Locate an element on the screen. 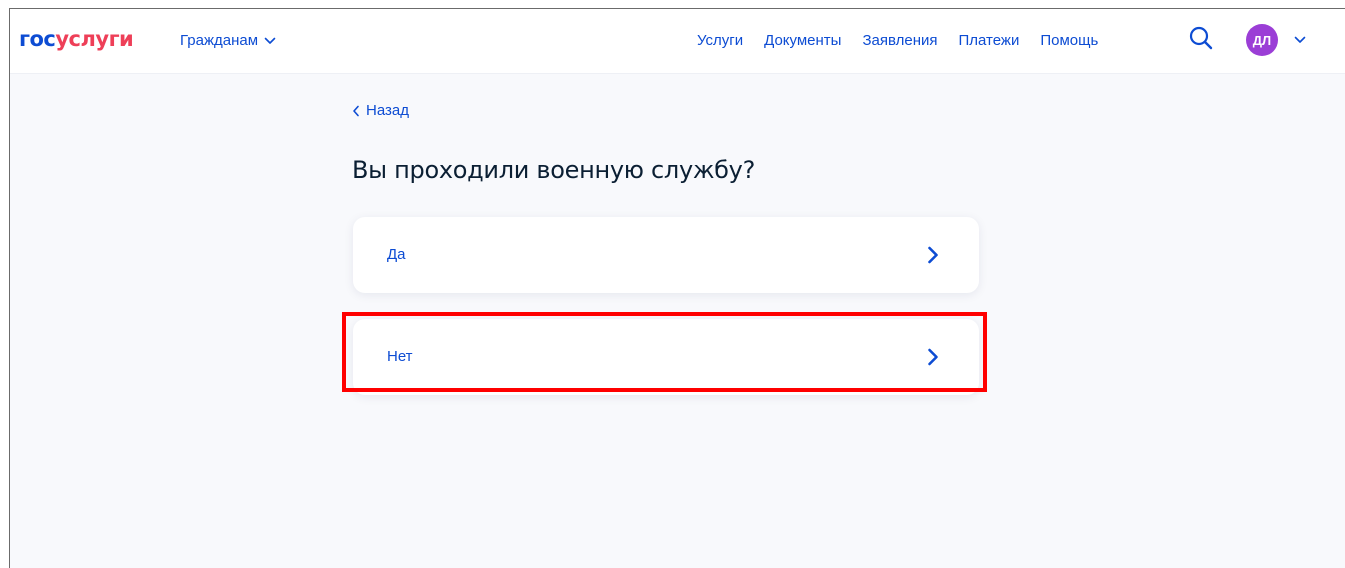  citizens-menu-label: Гражданам is located at coordinates (219, 40).